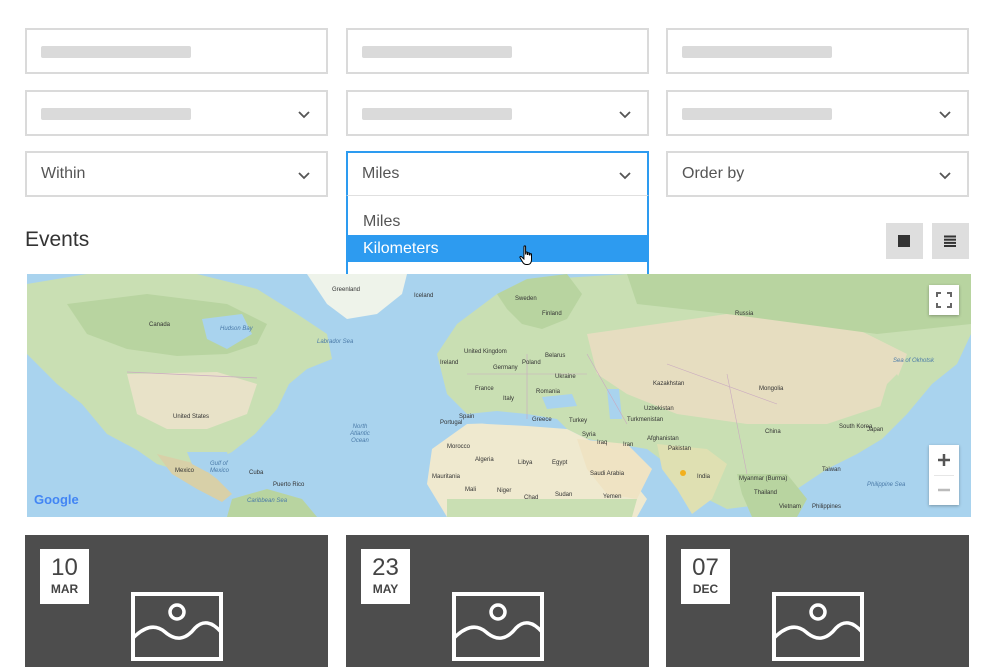 The image size is (1000, 667). I want to click on map-label: Chad, so click(531, 498).